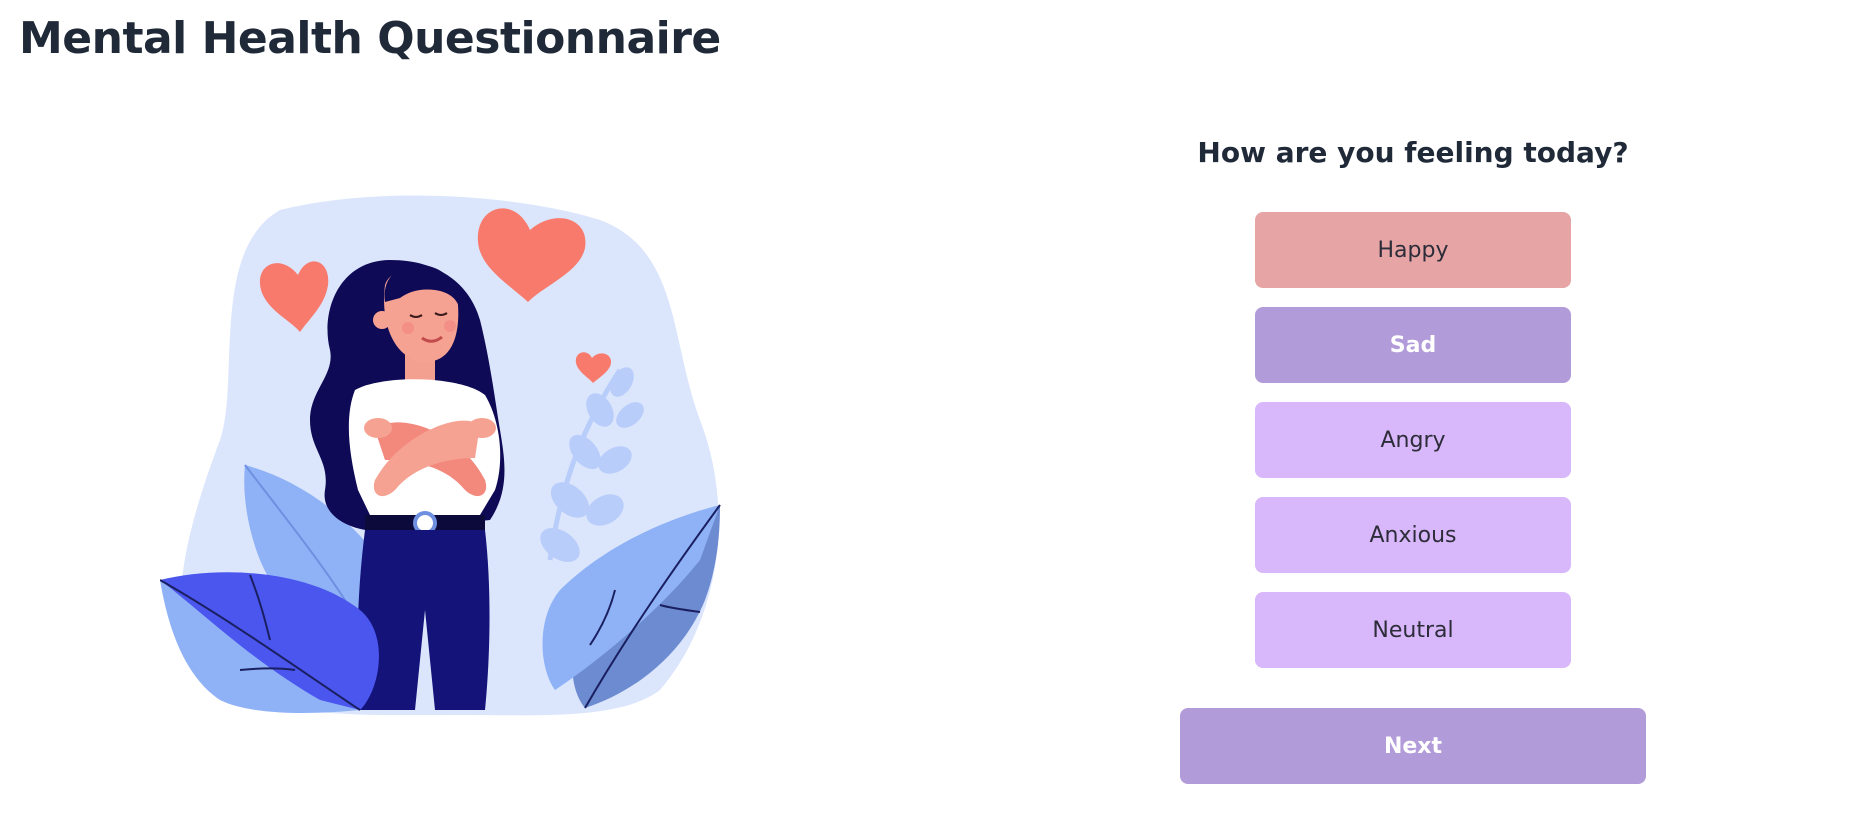  I want to click on option-neutral-button: Neutral, so click(1413, 630).